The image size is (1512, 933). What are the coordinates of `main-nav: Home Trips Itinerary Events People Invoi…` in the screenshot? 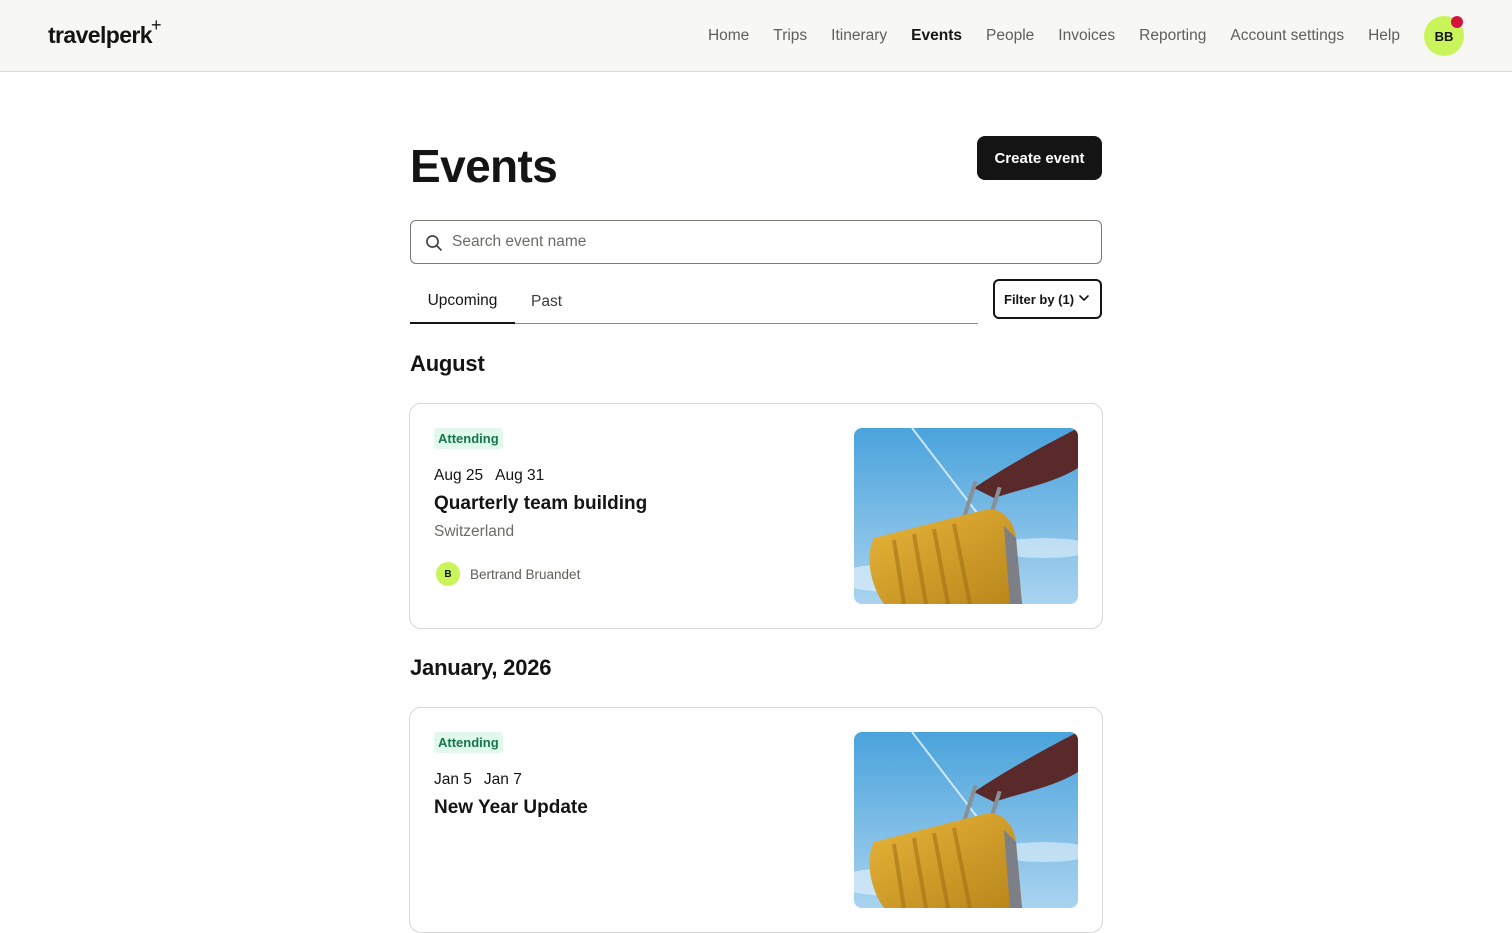 It's located at (1074, 36).